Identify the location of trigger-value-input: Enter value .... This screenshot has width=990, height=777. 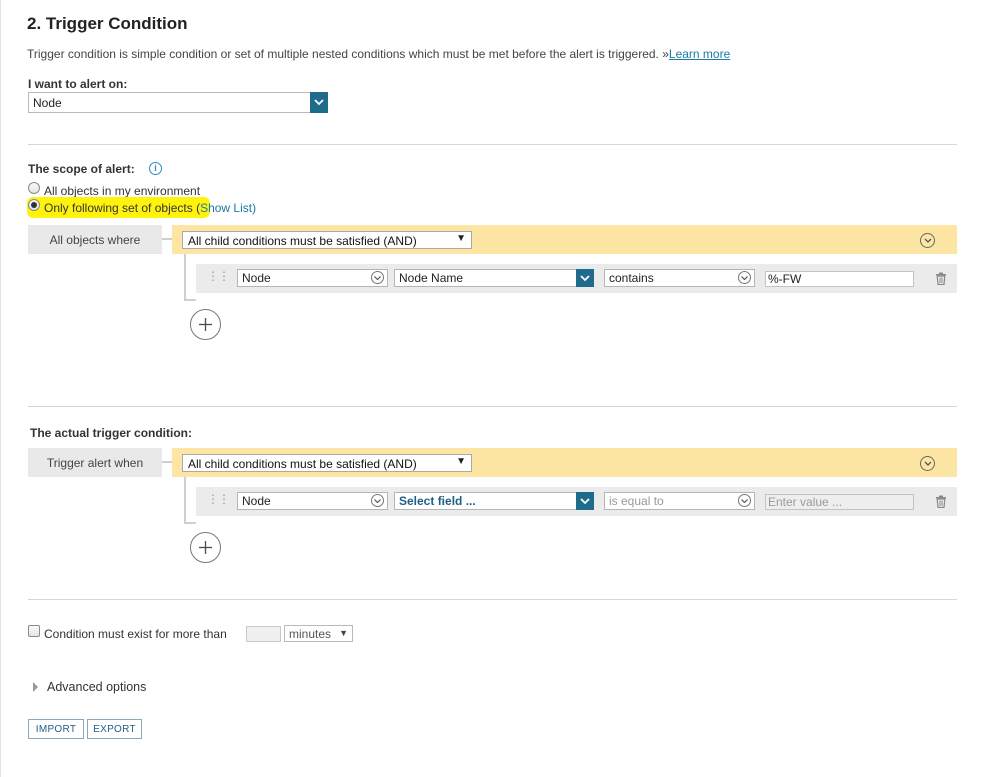
(839, 502).